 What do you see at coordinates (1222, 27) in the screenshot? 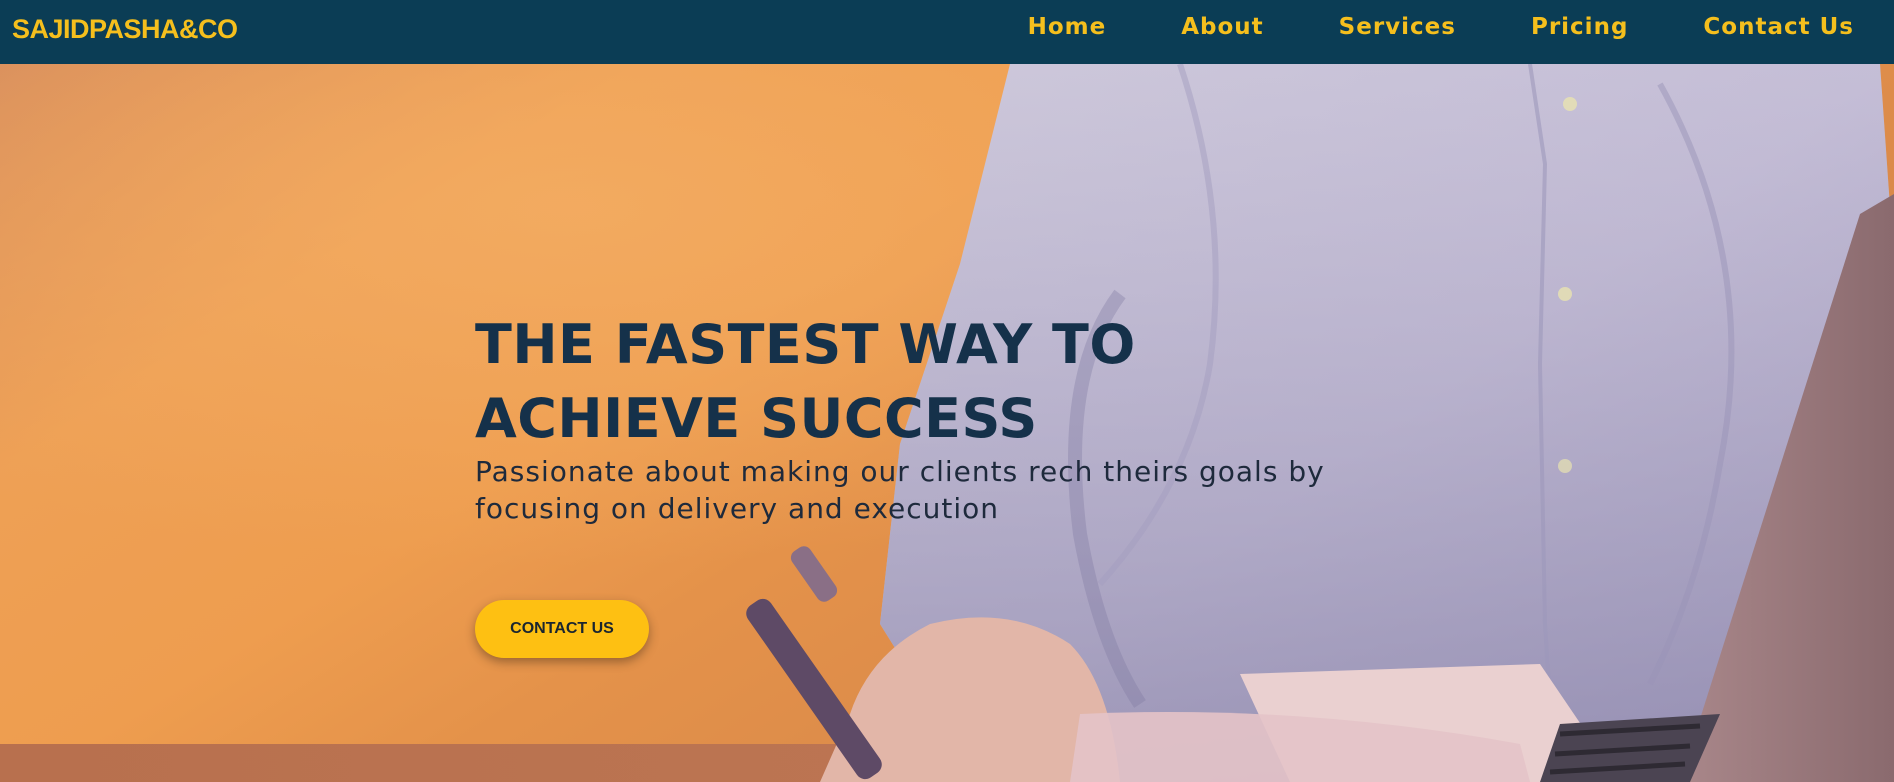
I see `nav-link-about: About` at bounding box center [1222, 27].